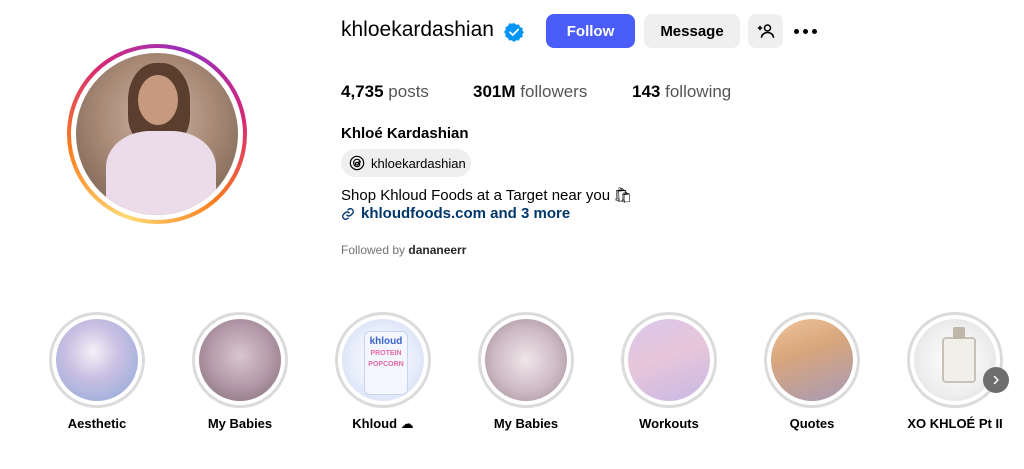  I want to click on followed-by-label: Followed by, so click(373, 250).